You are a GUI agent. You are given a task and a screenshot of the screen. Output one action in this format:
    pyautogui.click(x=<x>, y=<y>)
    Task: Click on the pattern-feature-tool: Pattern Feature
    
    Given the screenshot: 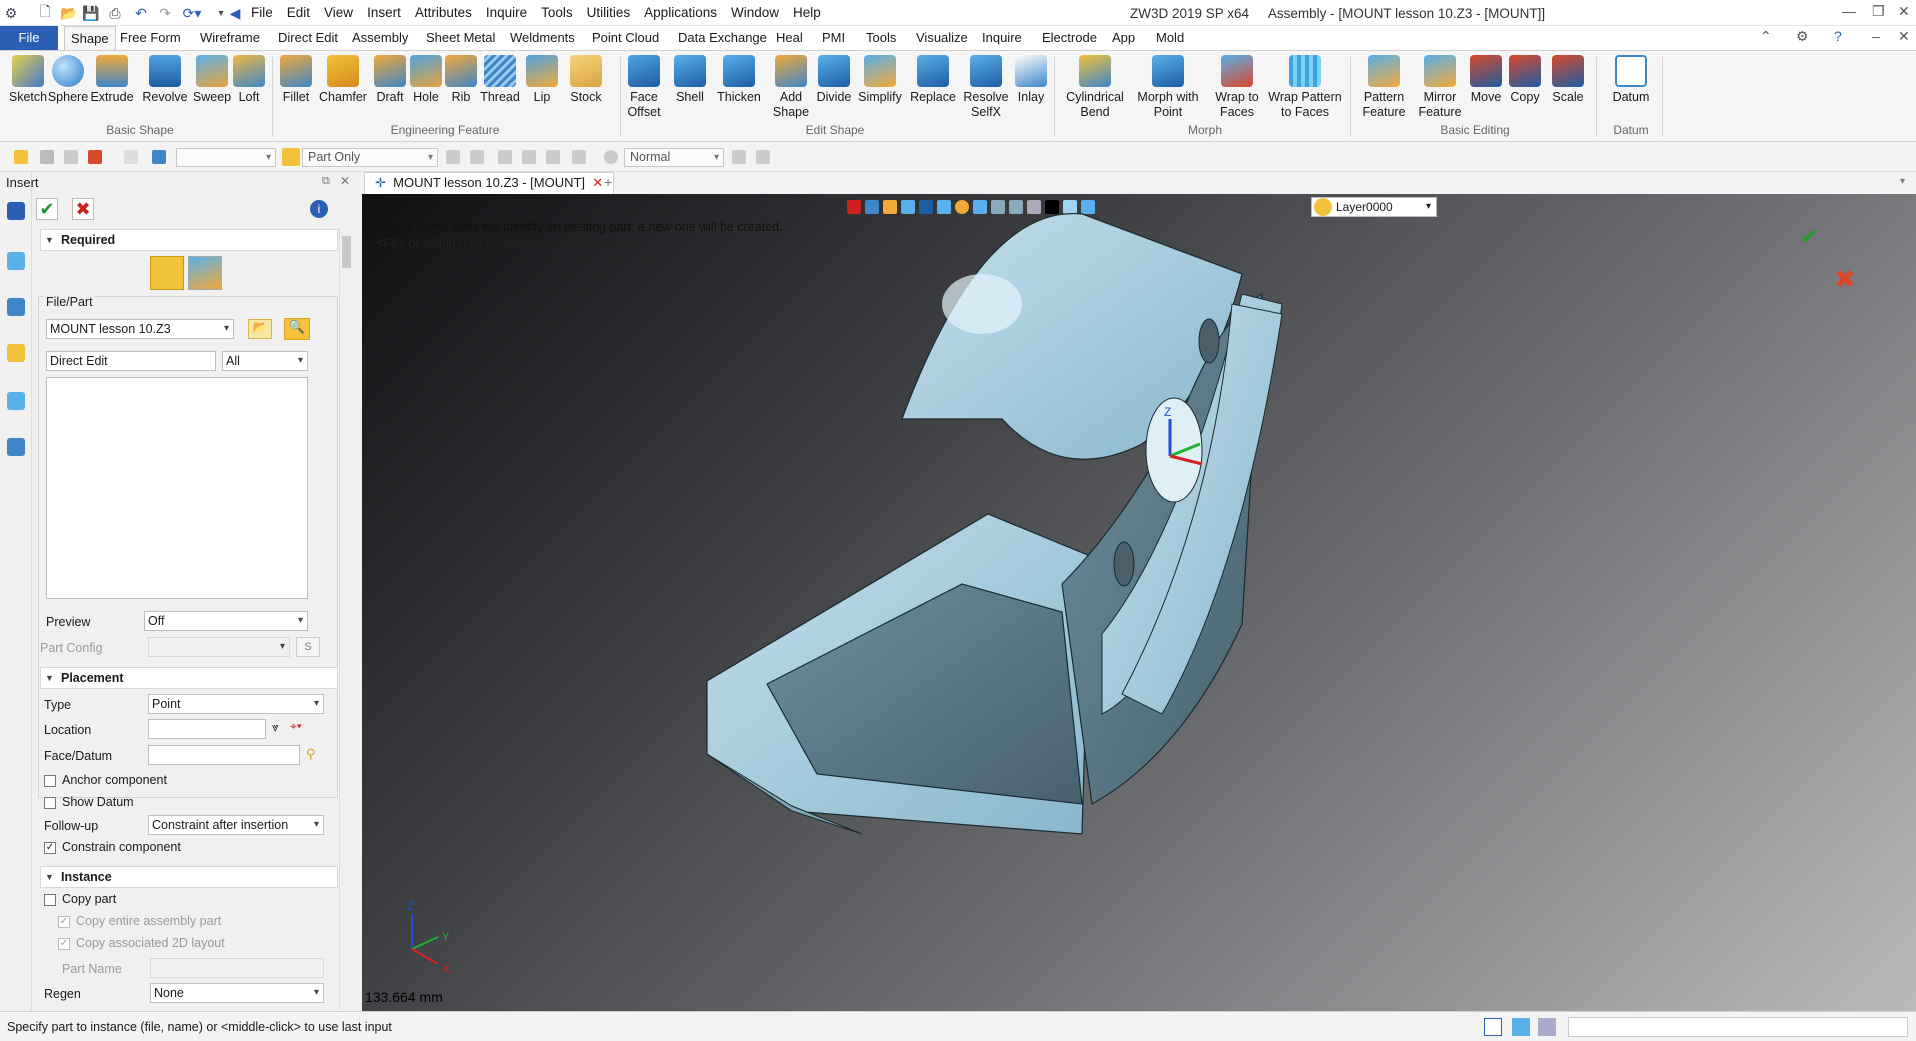 What is the action you would take?
    pyautogui.click(x=1384, y=87)
    